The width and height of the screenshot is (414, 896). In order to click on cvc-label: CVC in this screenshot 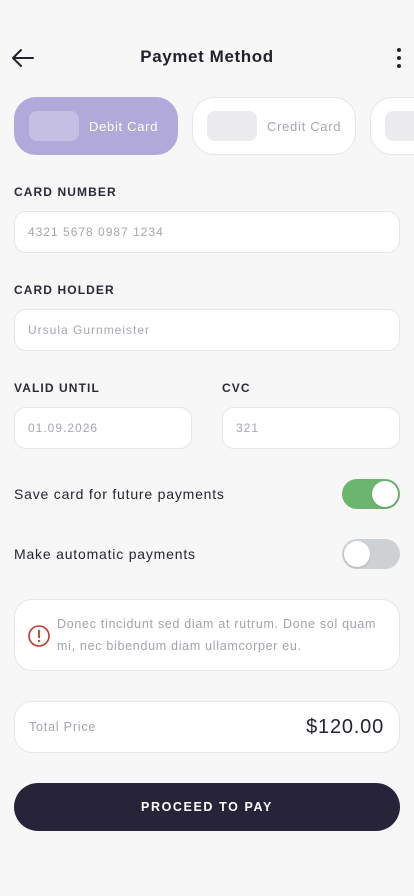, I will do `click(236, 388)`.